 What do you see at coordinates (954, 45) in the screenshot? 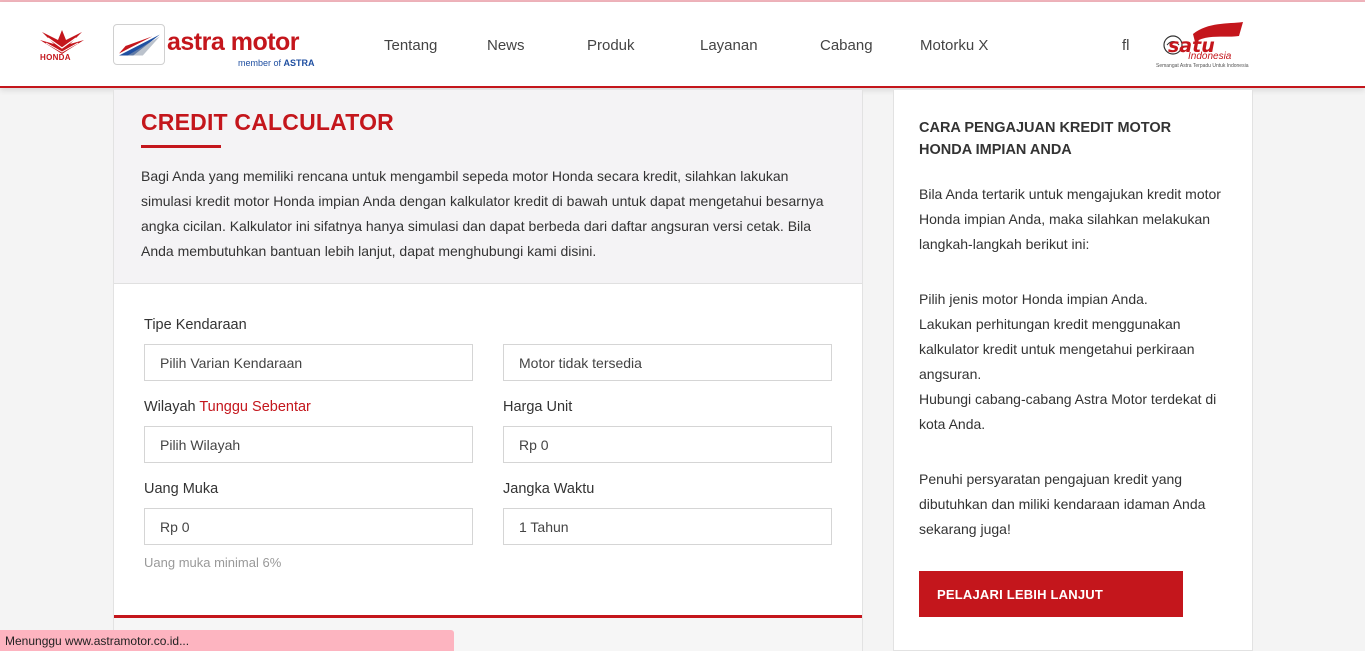
I see `nav-motorku-x: Motorku X` at bounding box center [954, 45].